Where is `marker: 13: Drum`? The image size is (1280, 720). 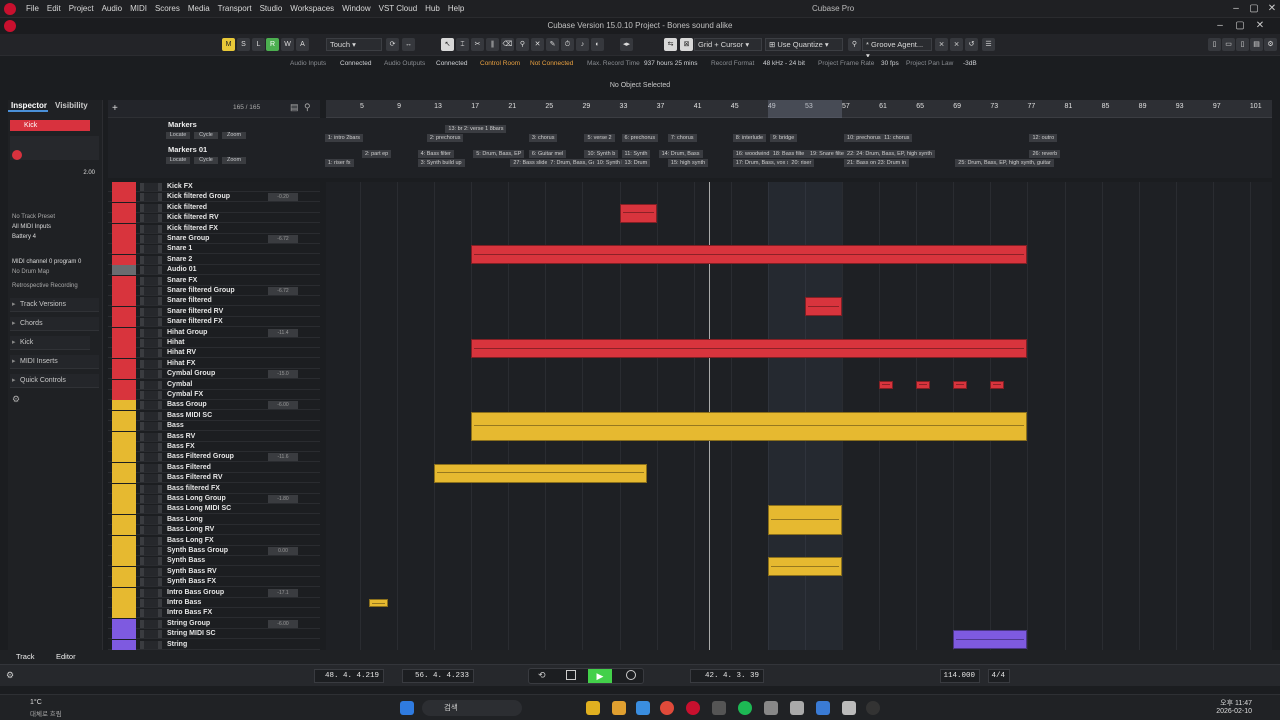
marker: 13: Drum is located at coordinates (636, 163).